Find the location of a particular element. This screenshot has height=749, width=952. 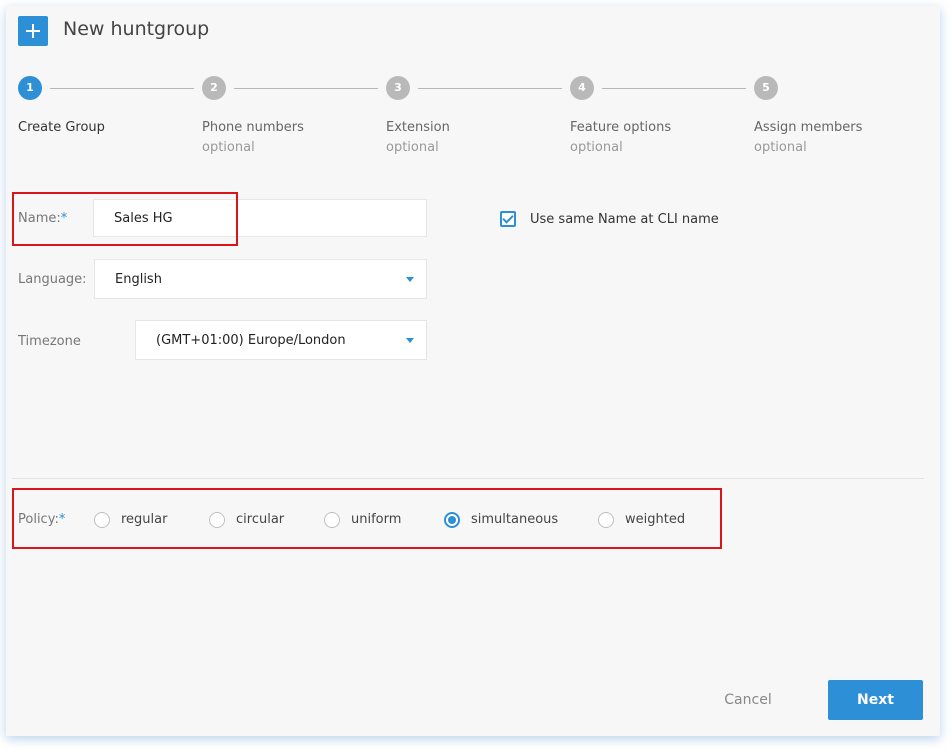

step-4-title: Feature options is located at coordinates (621, 127).